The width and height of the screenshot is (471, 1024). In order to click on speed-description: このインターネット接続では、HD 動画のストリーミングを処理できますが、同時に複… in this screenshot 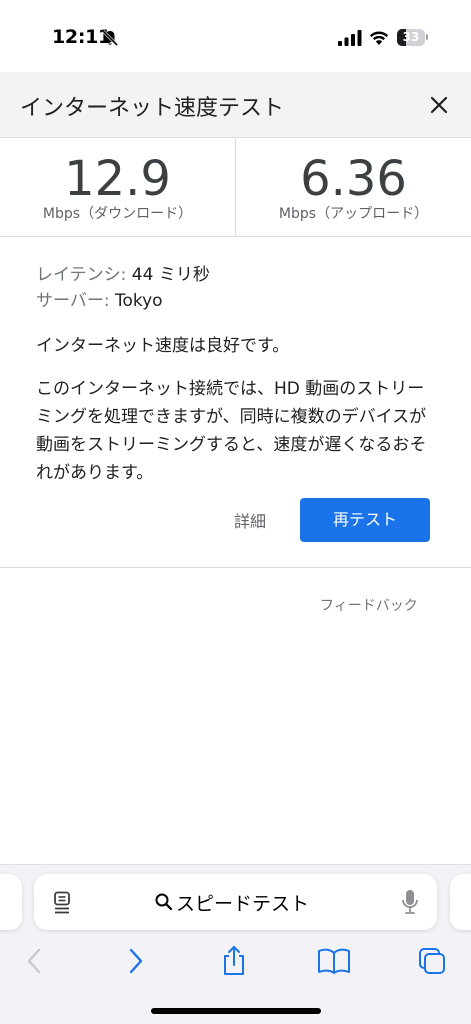, I will do `click(231, 431)`.